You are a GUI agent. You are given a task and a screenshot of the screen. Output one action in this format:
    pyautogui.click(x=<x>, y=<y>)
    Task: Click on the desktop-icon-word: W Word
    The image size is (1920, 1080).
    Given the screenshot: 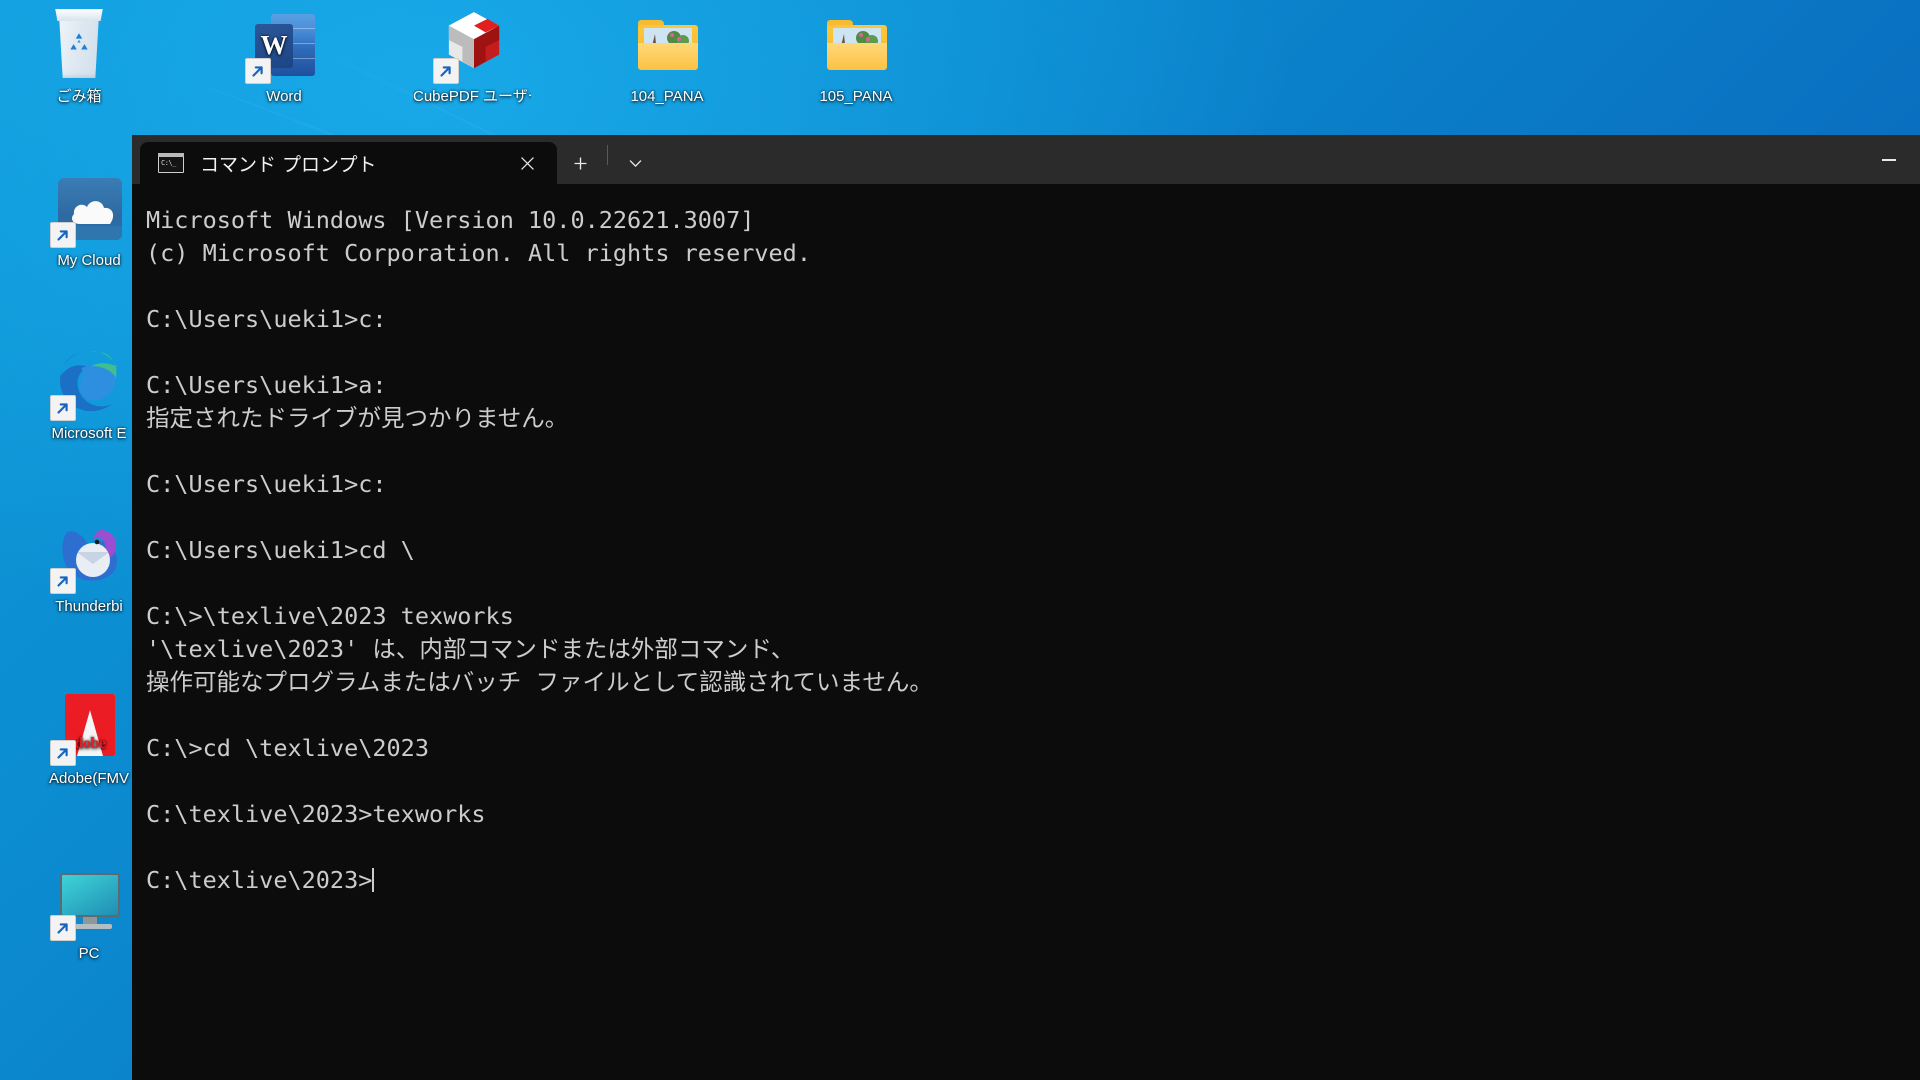 What is the action you would take?
    pyautogui.click(x=284, y=57)
    